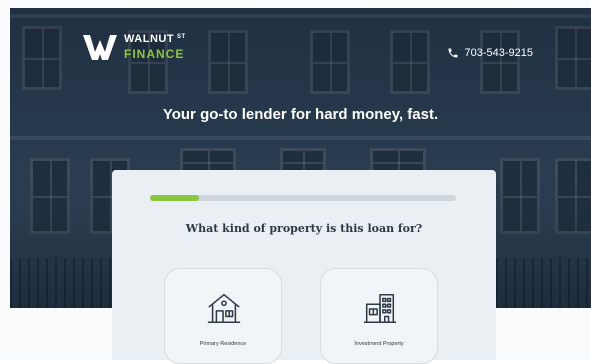  What do you see at coordinates (453, 53) in the screenshot?
I see `phone-icon` at bounding box center [453, 53].